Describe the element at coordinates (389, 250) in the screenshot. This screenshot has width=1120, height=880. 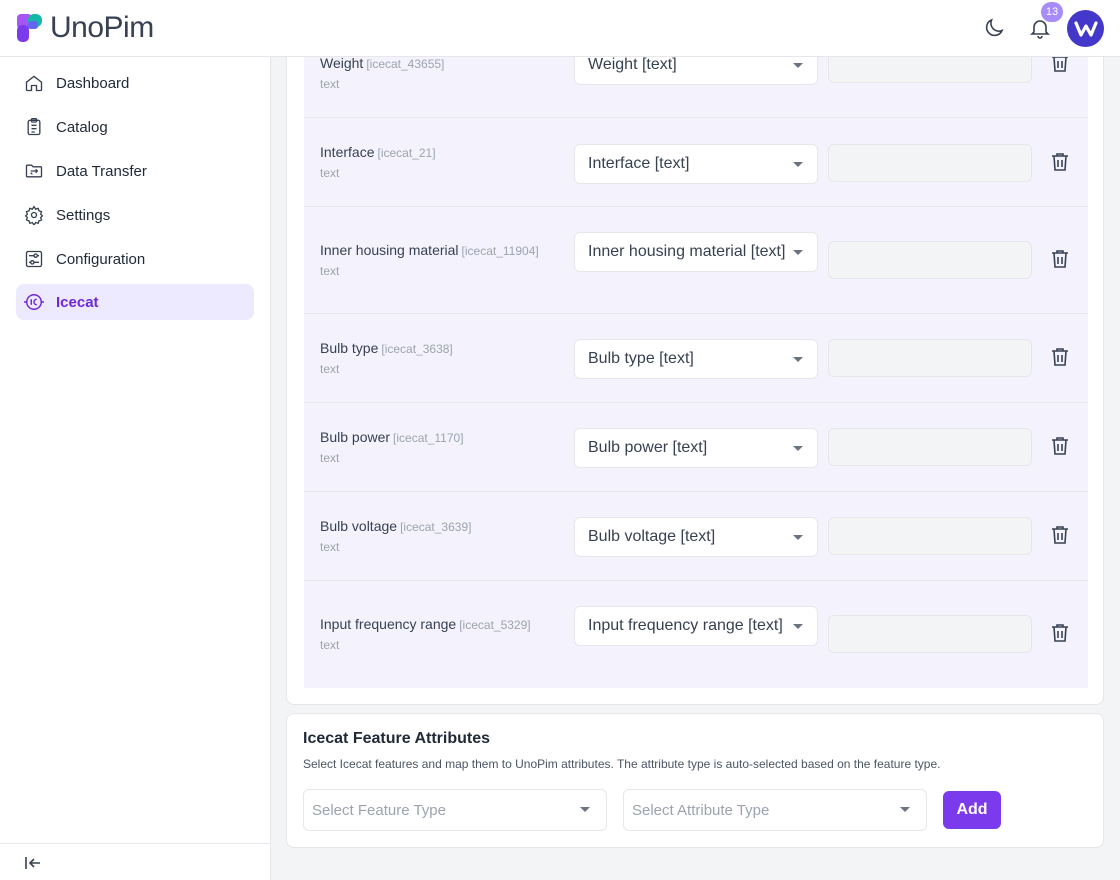
I see `feature-name: Inner housing material` at that location.